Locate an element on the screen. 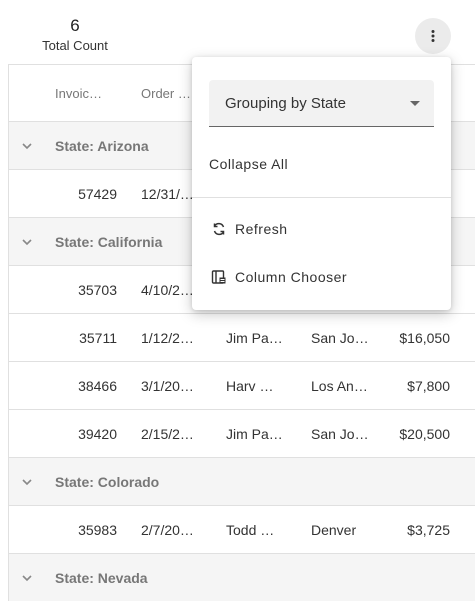 The width and height of the screenshot is (475, 601). table-cell: 57429 is located at coordinates (97, 193).